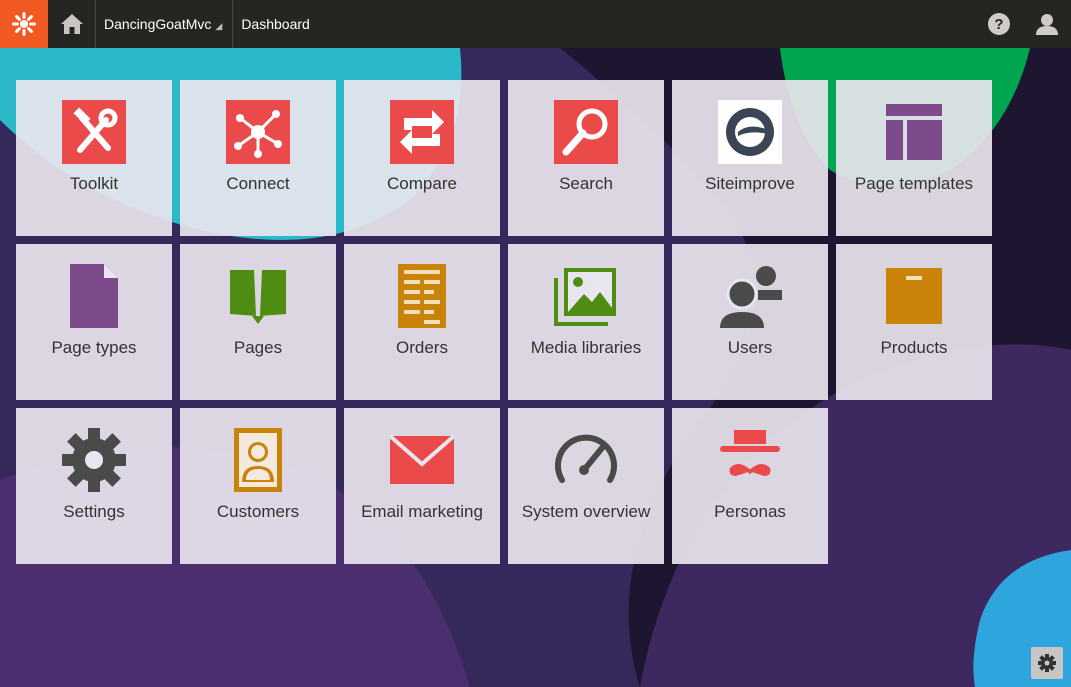 The height and width of the screenshot is (687, 1071). I want to click on help-icon: ?, so click(999, 24).